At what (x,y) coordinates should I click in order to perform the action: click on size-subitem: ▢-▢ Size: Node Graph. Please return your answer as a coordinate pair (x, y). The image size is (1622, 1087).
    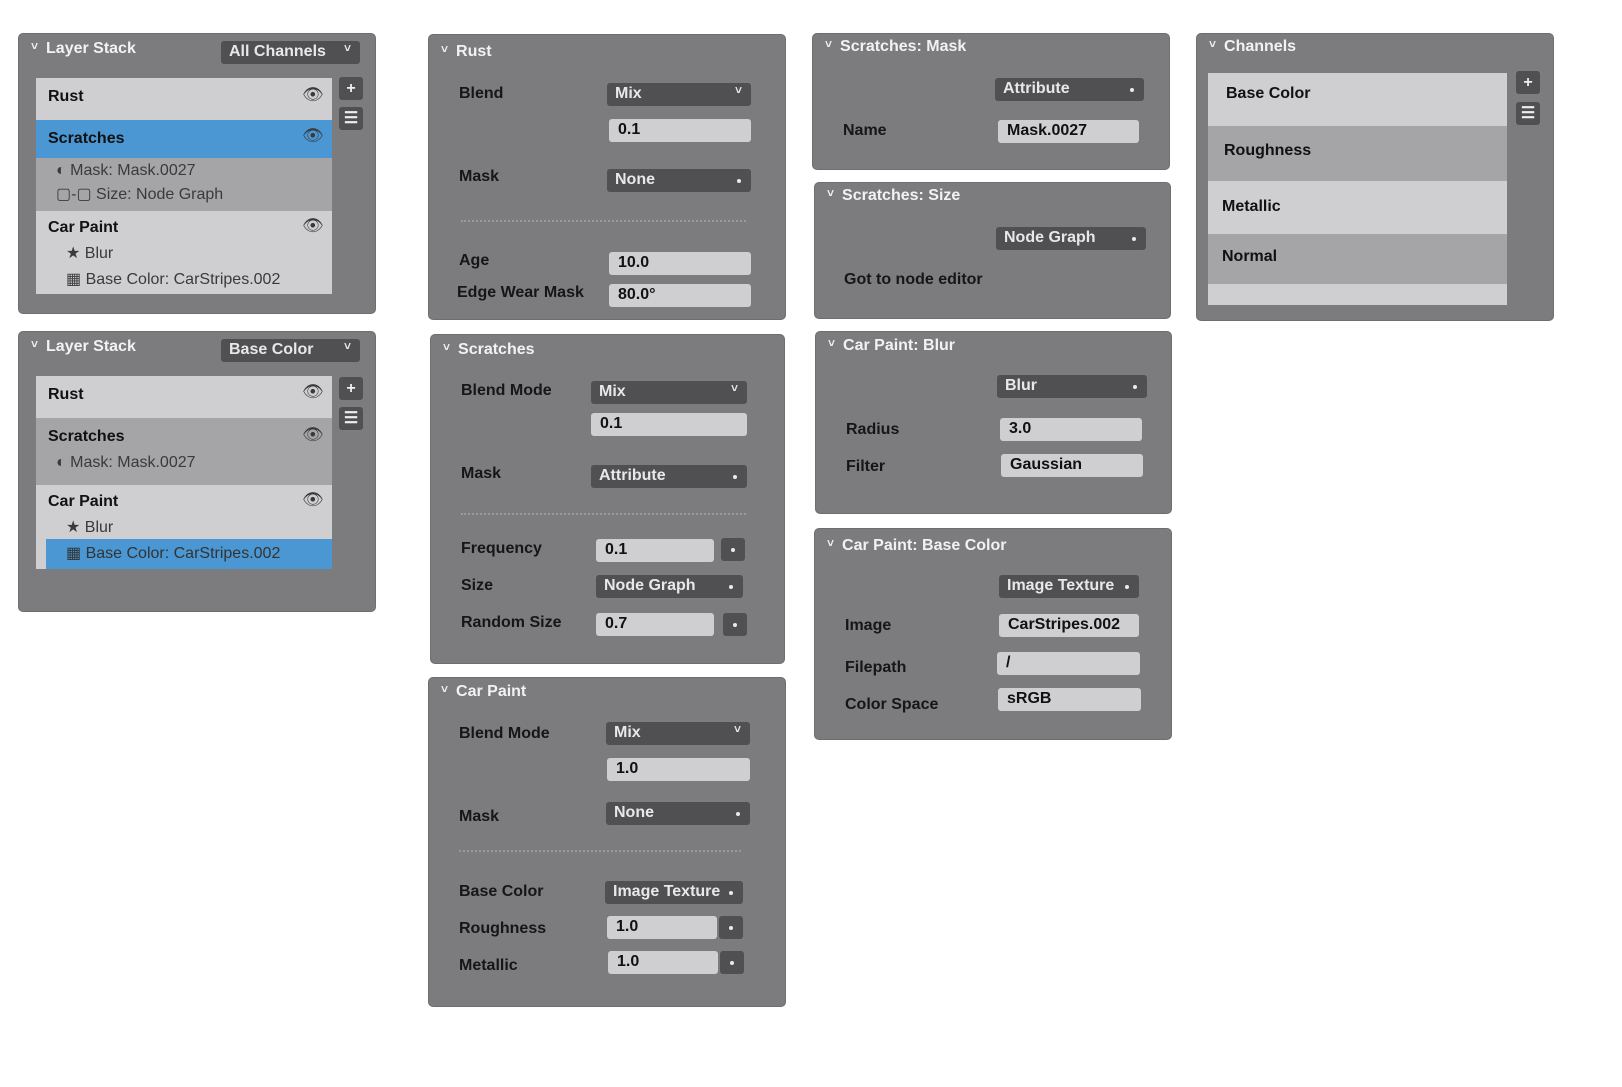
    Looking at the image, I should click on (139, 194).